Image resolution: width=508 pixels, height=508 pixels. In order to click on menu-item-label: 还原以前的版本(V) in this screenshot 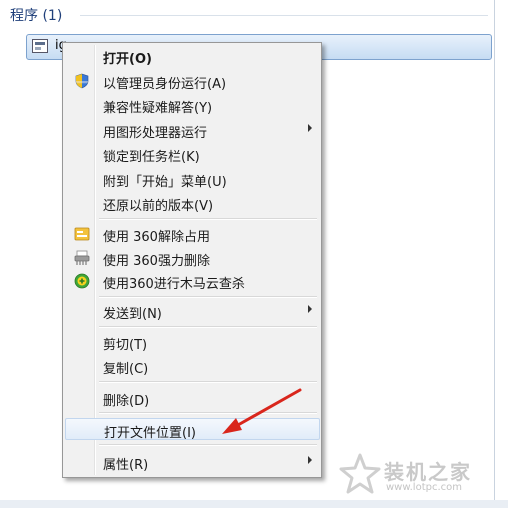, I will do `click(158, 206)`.